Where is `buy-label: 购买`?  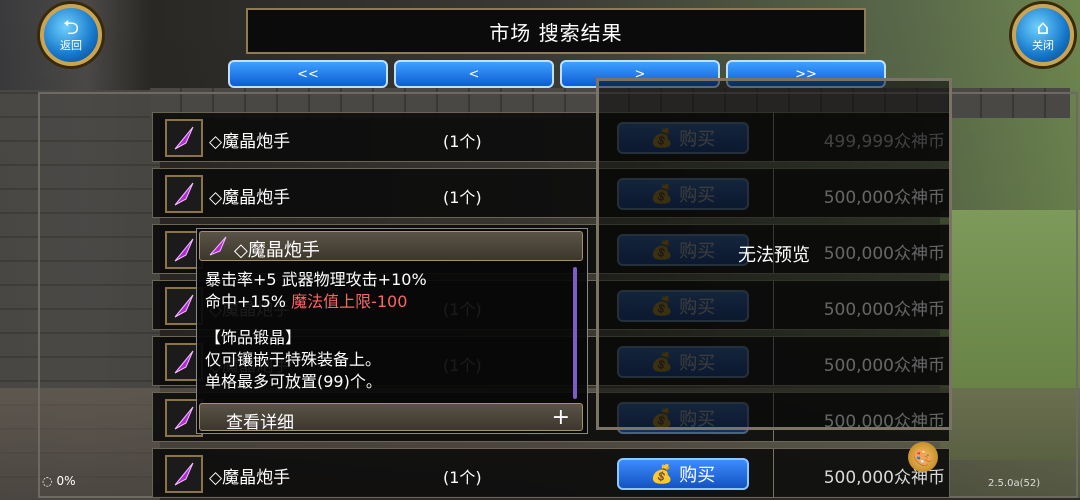
buy-label: 购买 is located at coordinates (697, 475).